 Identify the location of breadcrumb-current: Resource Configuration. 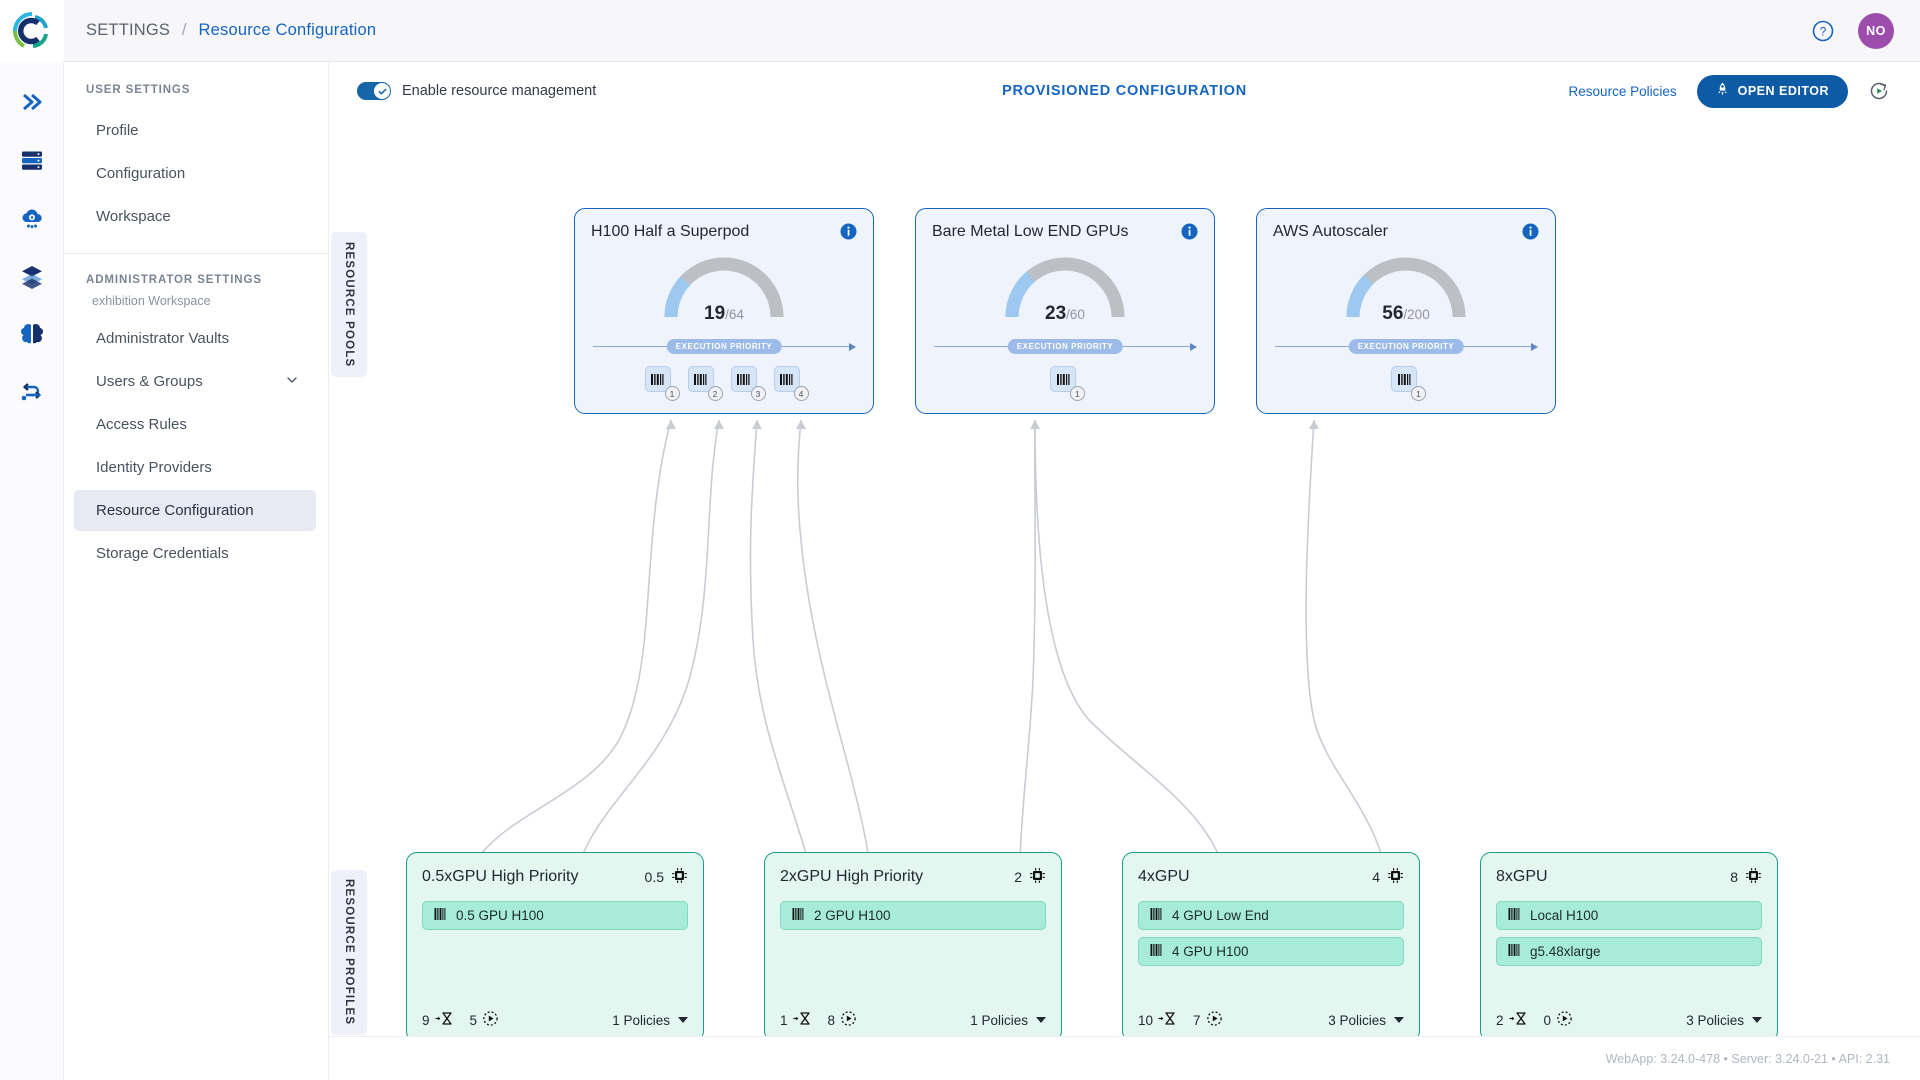
(288, 30).